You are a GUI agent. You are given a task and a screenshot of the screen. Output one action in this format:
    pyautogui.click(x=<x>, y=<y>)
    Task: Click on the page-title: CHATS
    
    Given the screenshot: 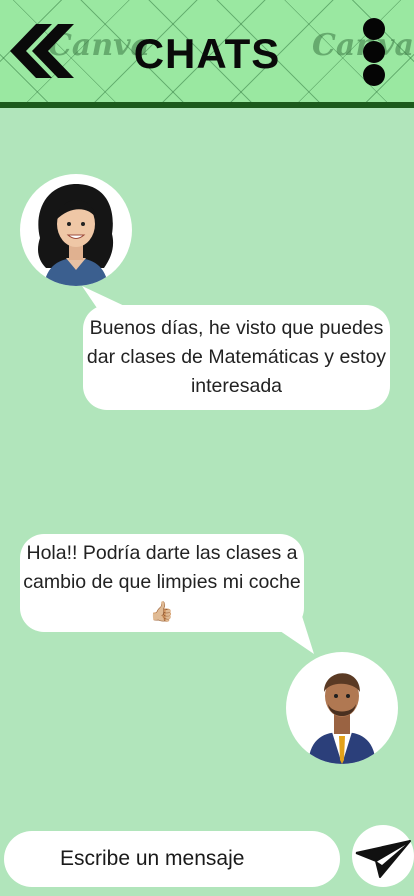 What is the action you would take?
    pyautogui.click(x=207, y=53)
    